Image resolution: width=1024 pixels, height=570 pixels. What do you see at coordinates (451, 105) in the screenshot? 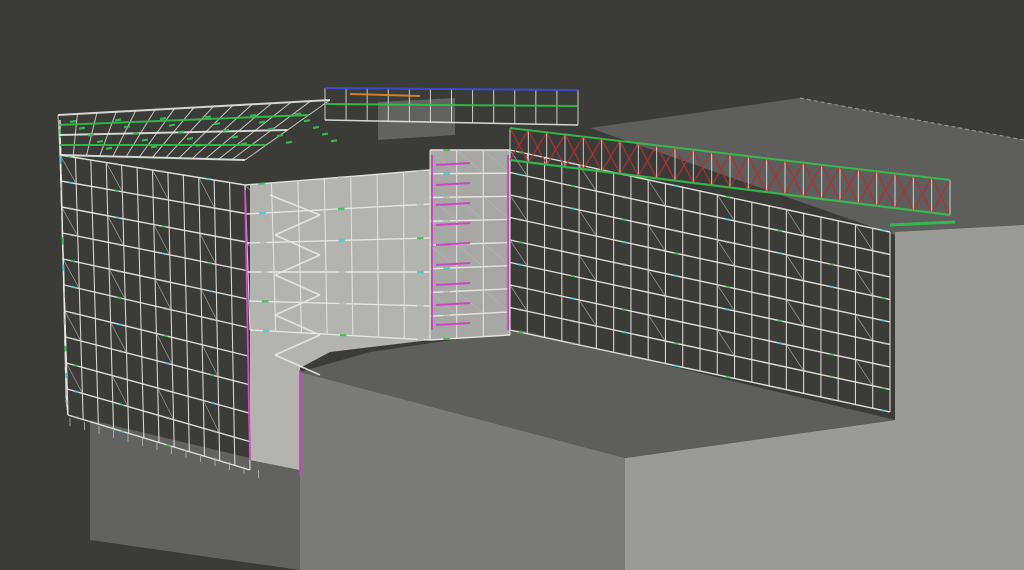
I see `upper-mid-rail` at bounding box center [451, 105].